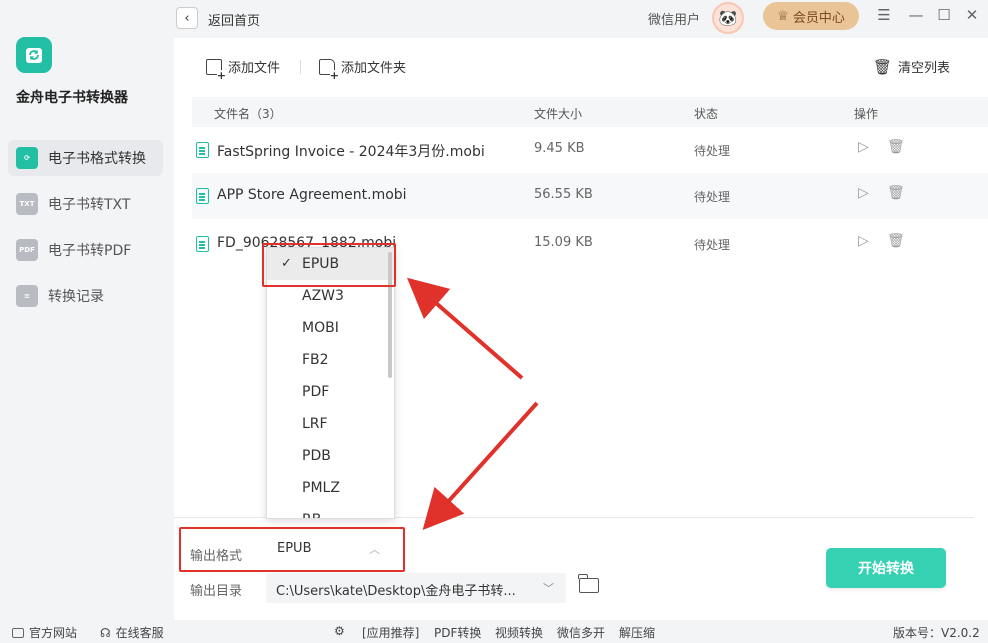 This screenshot has height=643, width=988. Describe the element at coordinates (300, 67) in the screenshot. I see `toolbar-divider` at that location.